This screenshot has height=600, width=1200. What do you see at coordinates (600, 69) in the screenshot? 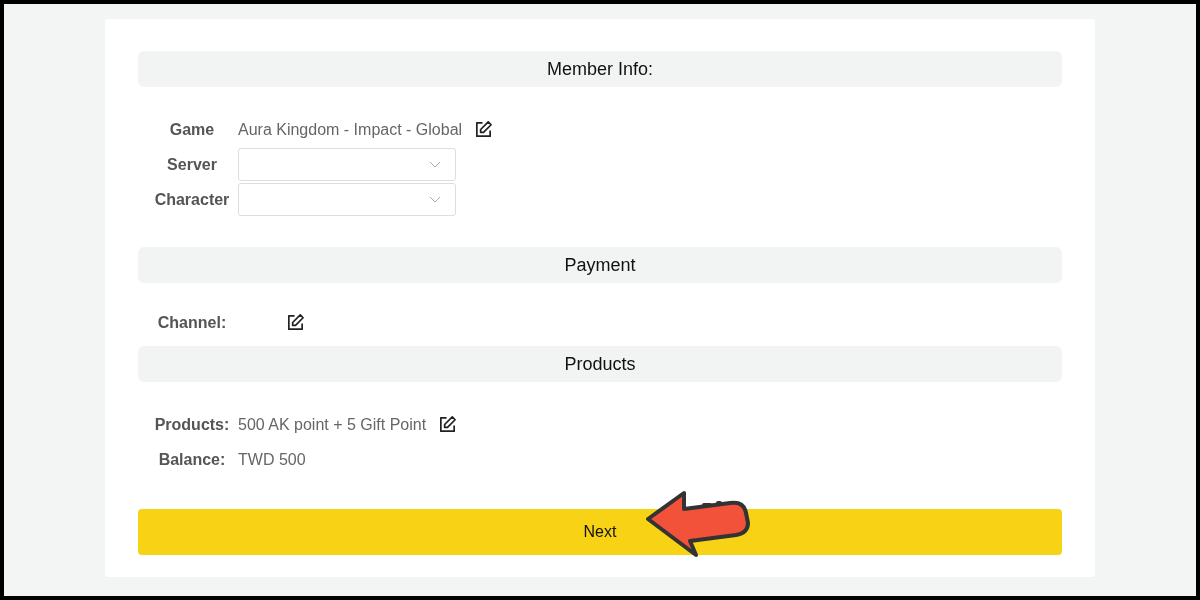
I see `section-header: Member Info:` at bounding box center [600, 69].